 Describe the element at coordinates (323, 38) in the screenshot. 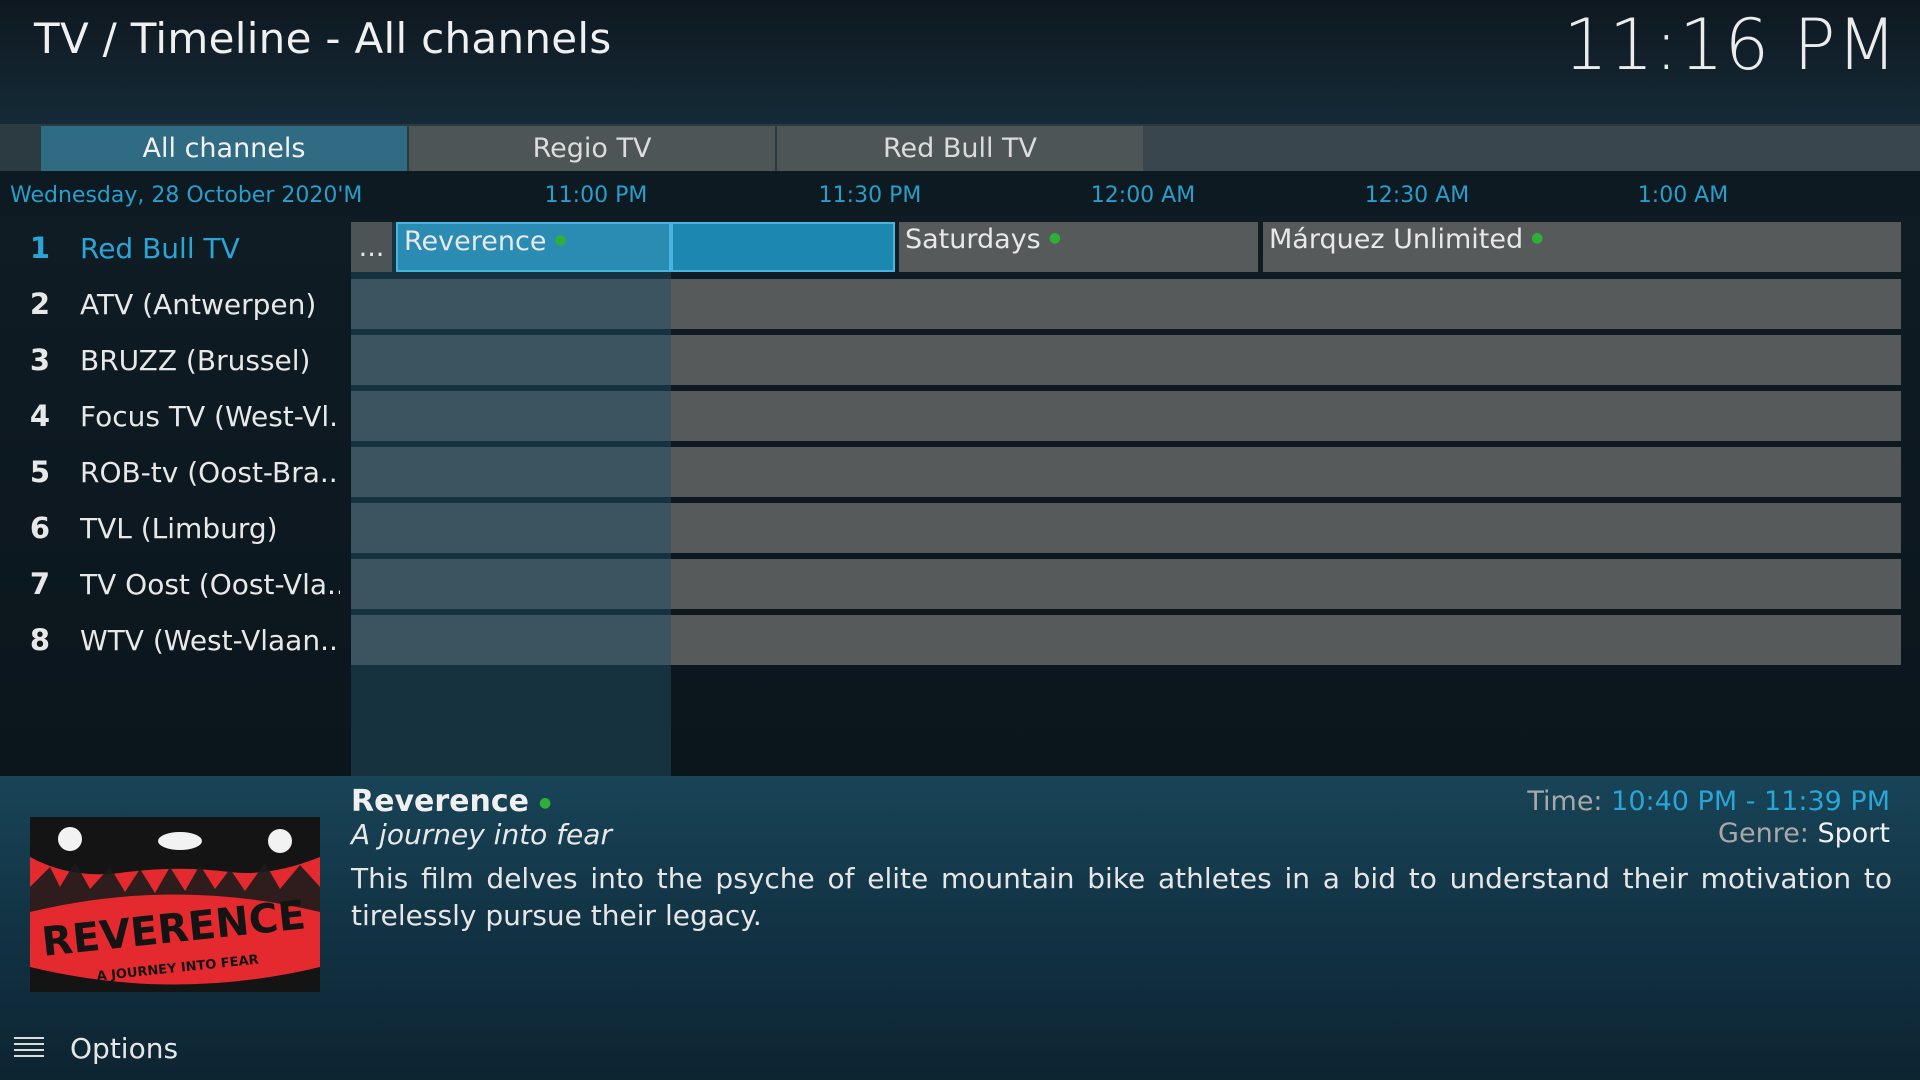

I see `page-title: TV / Timeline - All channels` at that location.